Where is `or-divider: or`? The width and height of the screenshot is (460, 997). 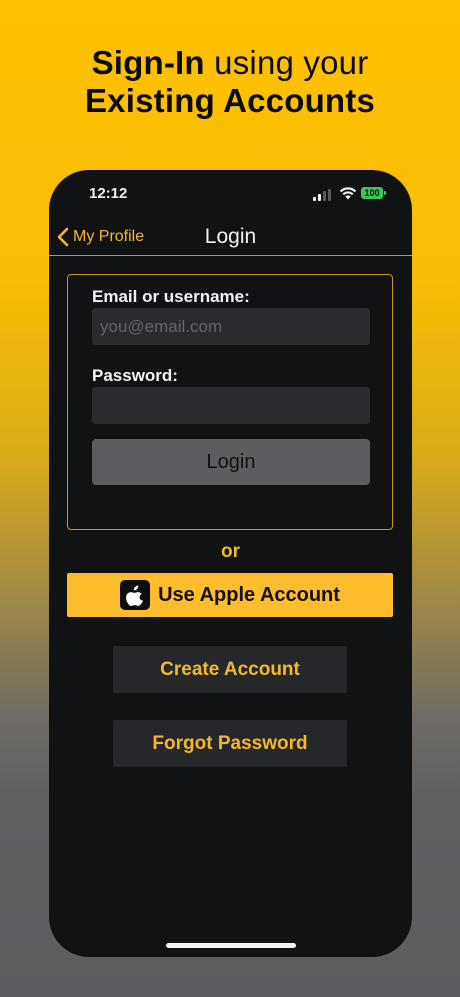
or-divider: or is located at coordinates (230, 551).